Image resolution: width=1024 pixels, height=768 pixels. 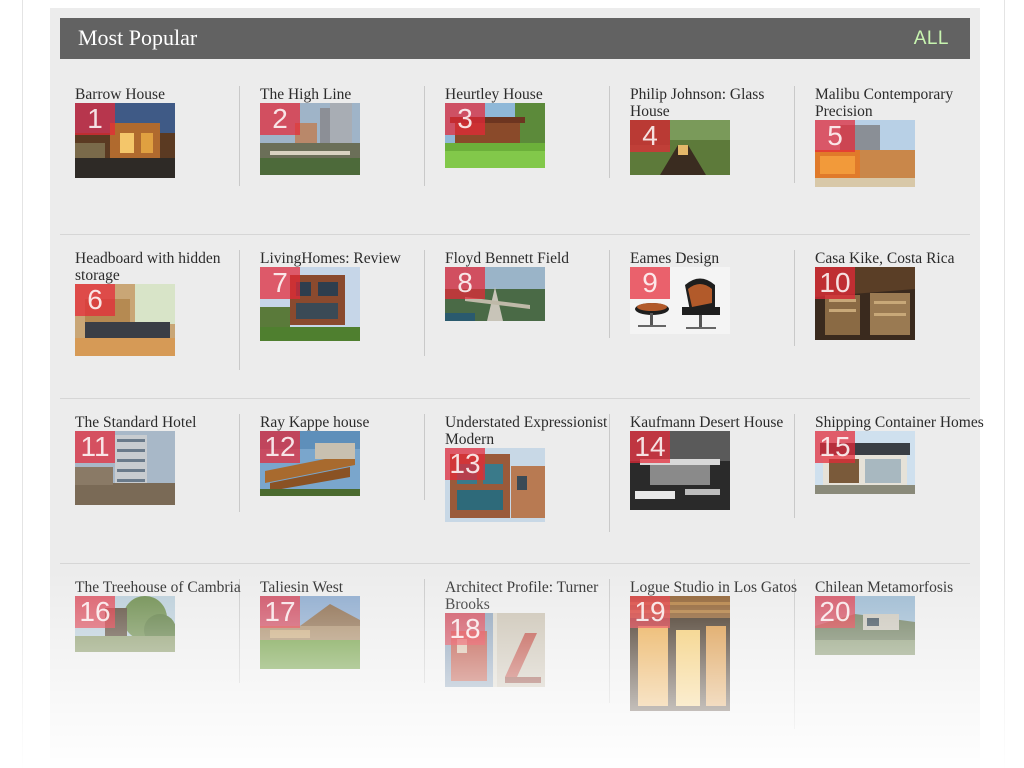 What do you see at coordinates (138, 37) in the screenshot?
I see `panel-title: Most Popular` at bounding box center [138, 37].